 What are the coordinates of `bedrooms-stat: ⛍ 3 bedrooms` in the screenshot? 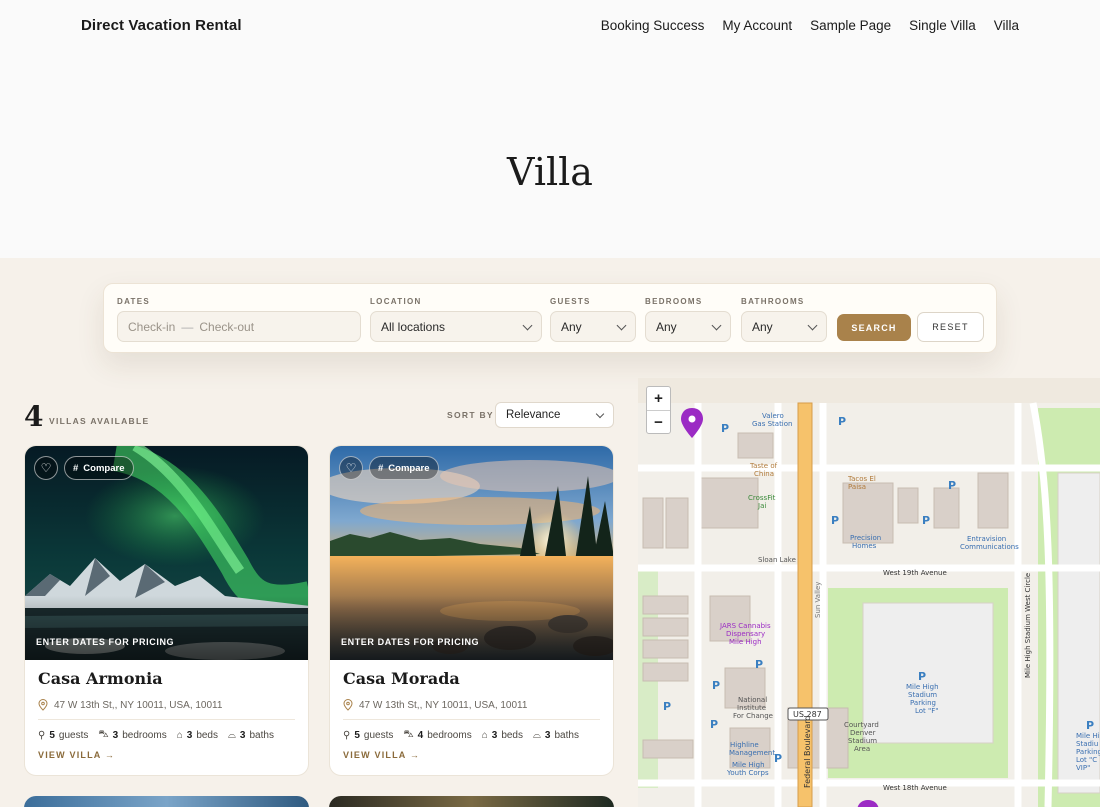 It's located at (132, 735).